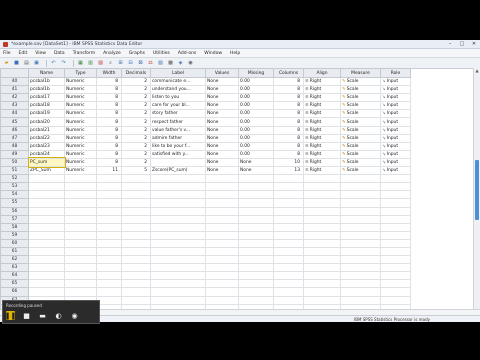 The width and height of the screenshot is (480, 360). Describe the element at coordinates (288, 73) in the screenshot. I see `header-columns: Columns` at that location.